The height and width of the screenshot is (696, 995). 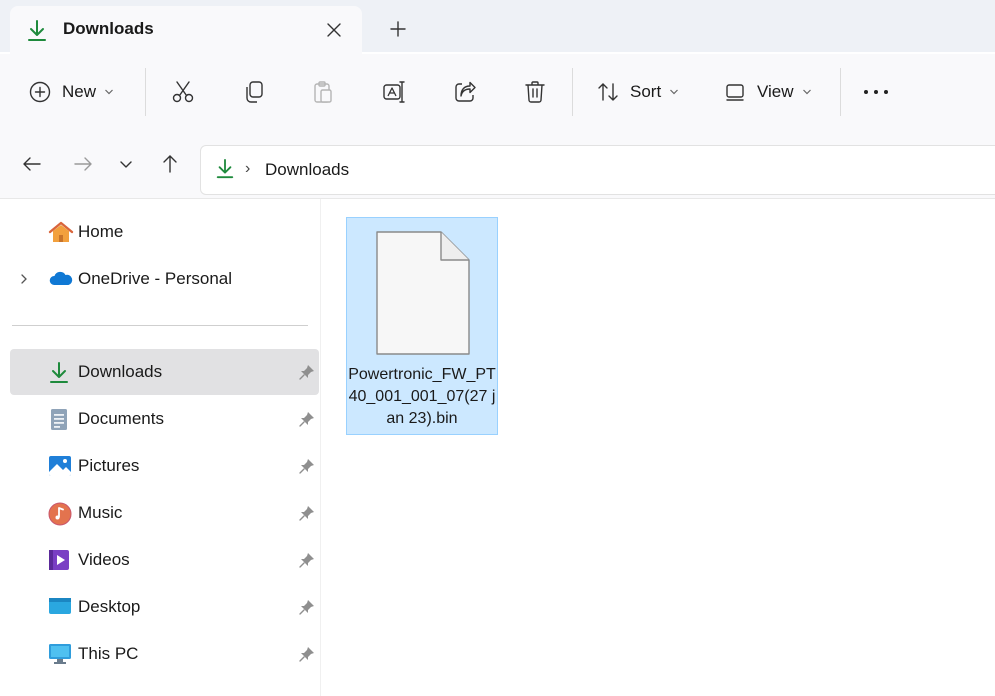 What do you see at coordinates (608, 92) in the screenshot?
I see `sort-arrows-icon` at bounding box center [608, 92].